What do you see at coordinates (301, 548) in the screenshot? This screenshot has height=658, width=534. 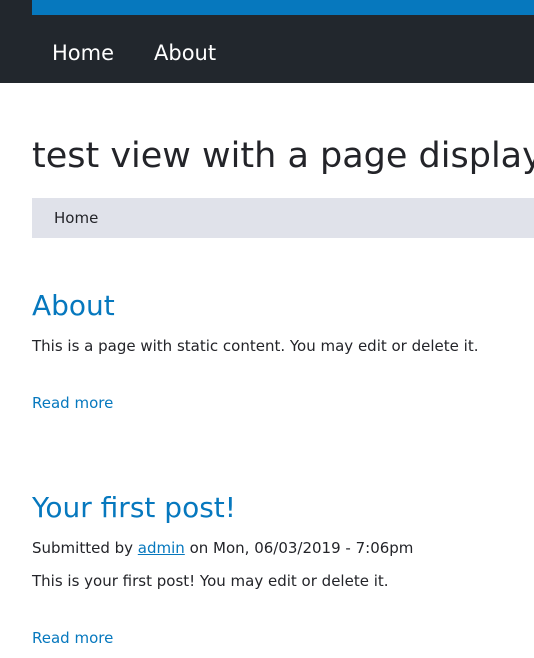 I see `submitted-date: on Mon, 06/03/2019 - 7:06pm` at bounding box center [301, 548].